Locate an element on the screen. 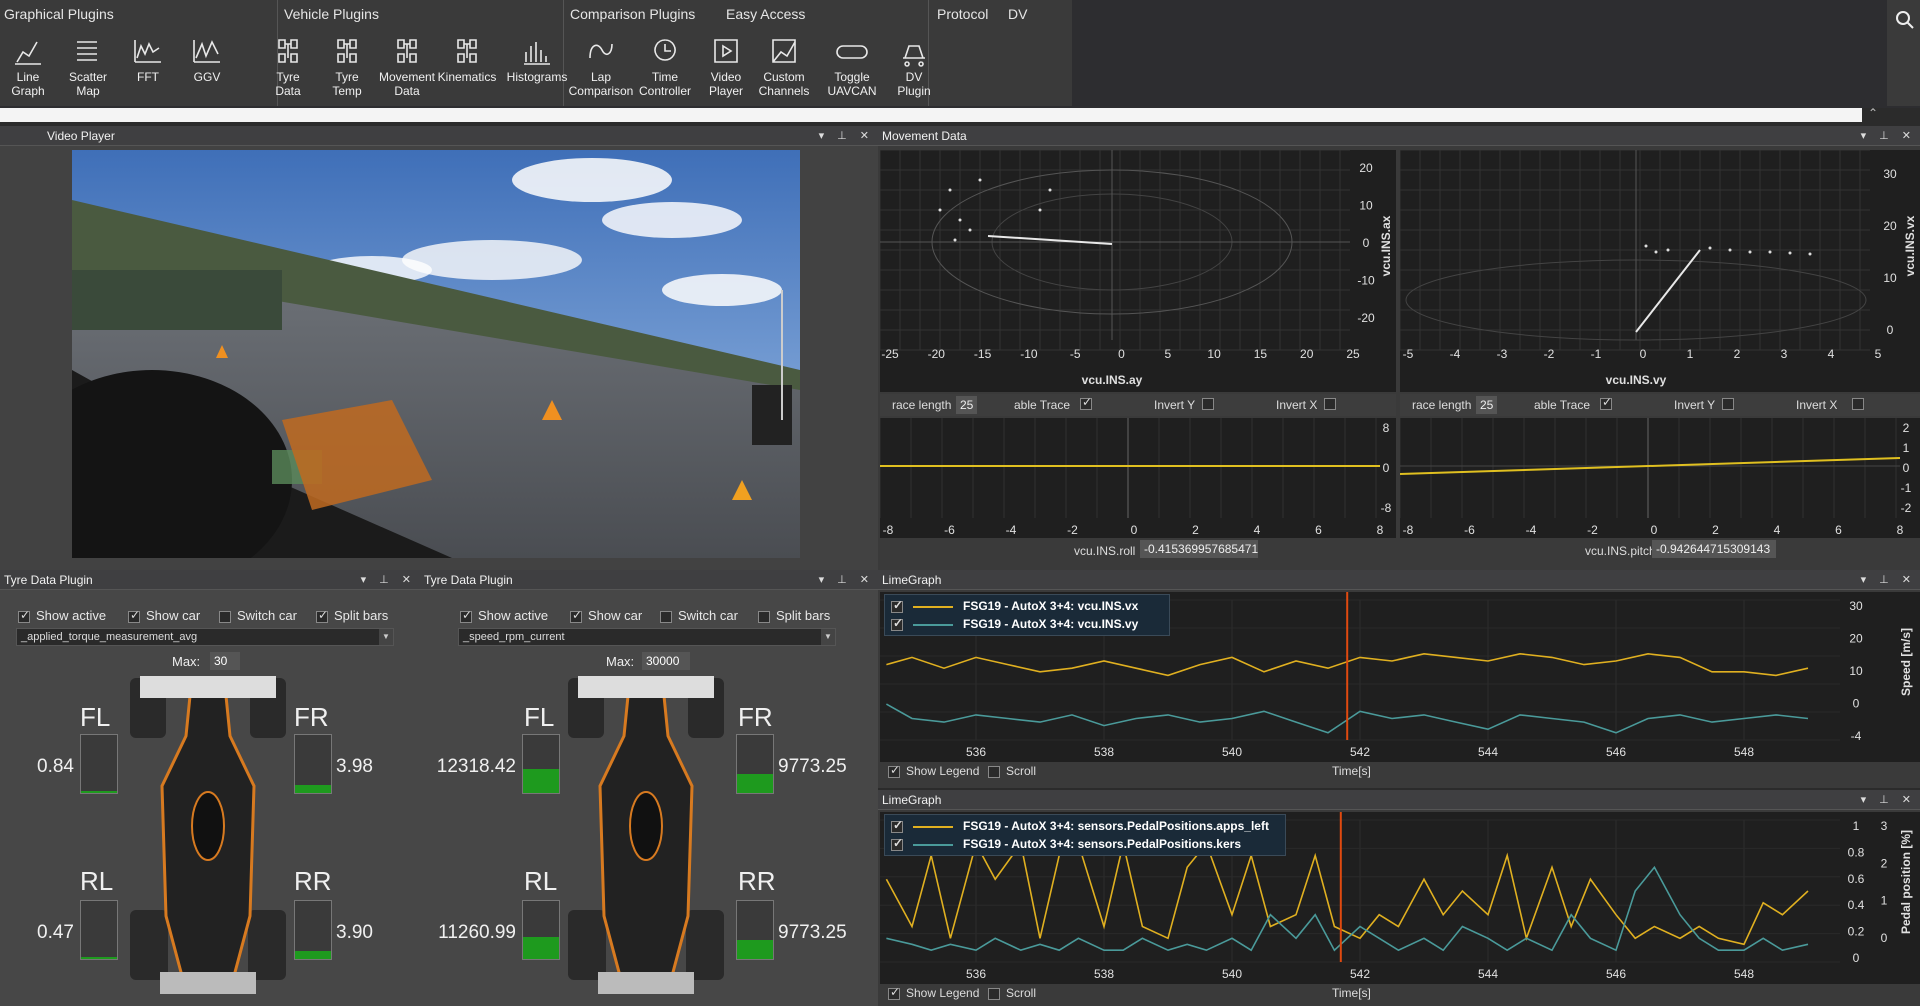 The image size is (1920, 1006). document-tab-strip is located at coordinates (931, 115).